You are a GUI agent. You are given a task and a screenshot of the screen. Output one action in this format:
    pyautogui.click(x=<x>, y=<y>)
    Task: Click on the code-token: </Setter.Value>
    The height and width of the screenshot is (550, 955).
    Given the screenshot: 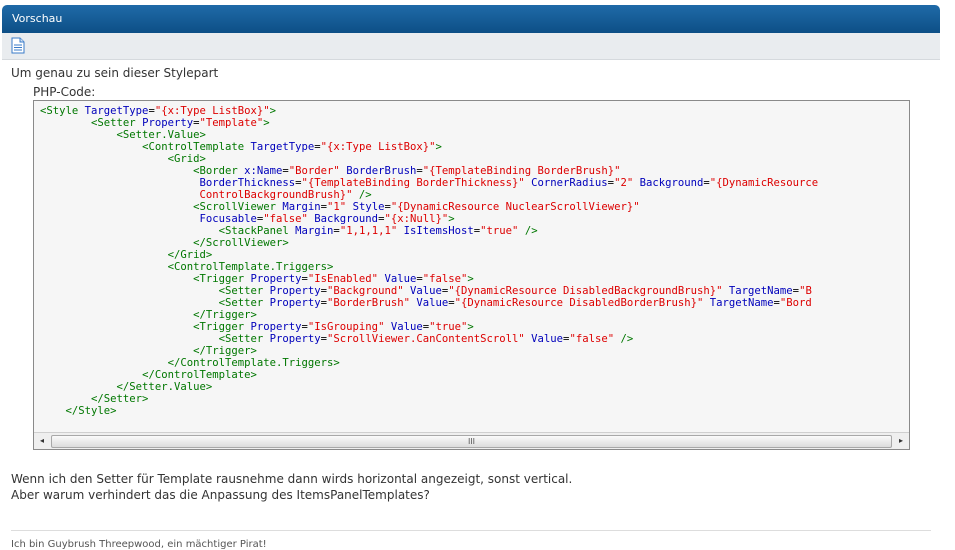 What is the action you would take?
    pyautogui.click(x=164, y=387)
    